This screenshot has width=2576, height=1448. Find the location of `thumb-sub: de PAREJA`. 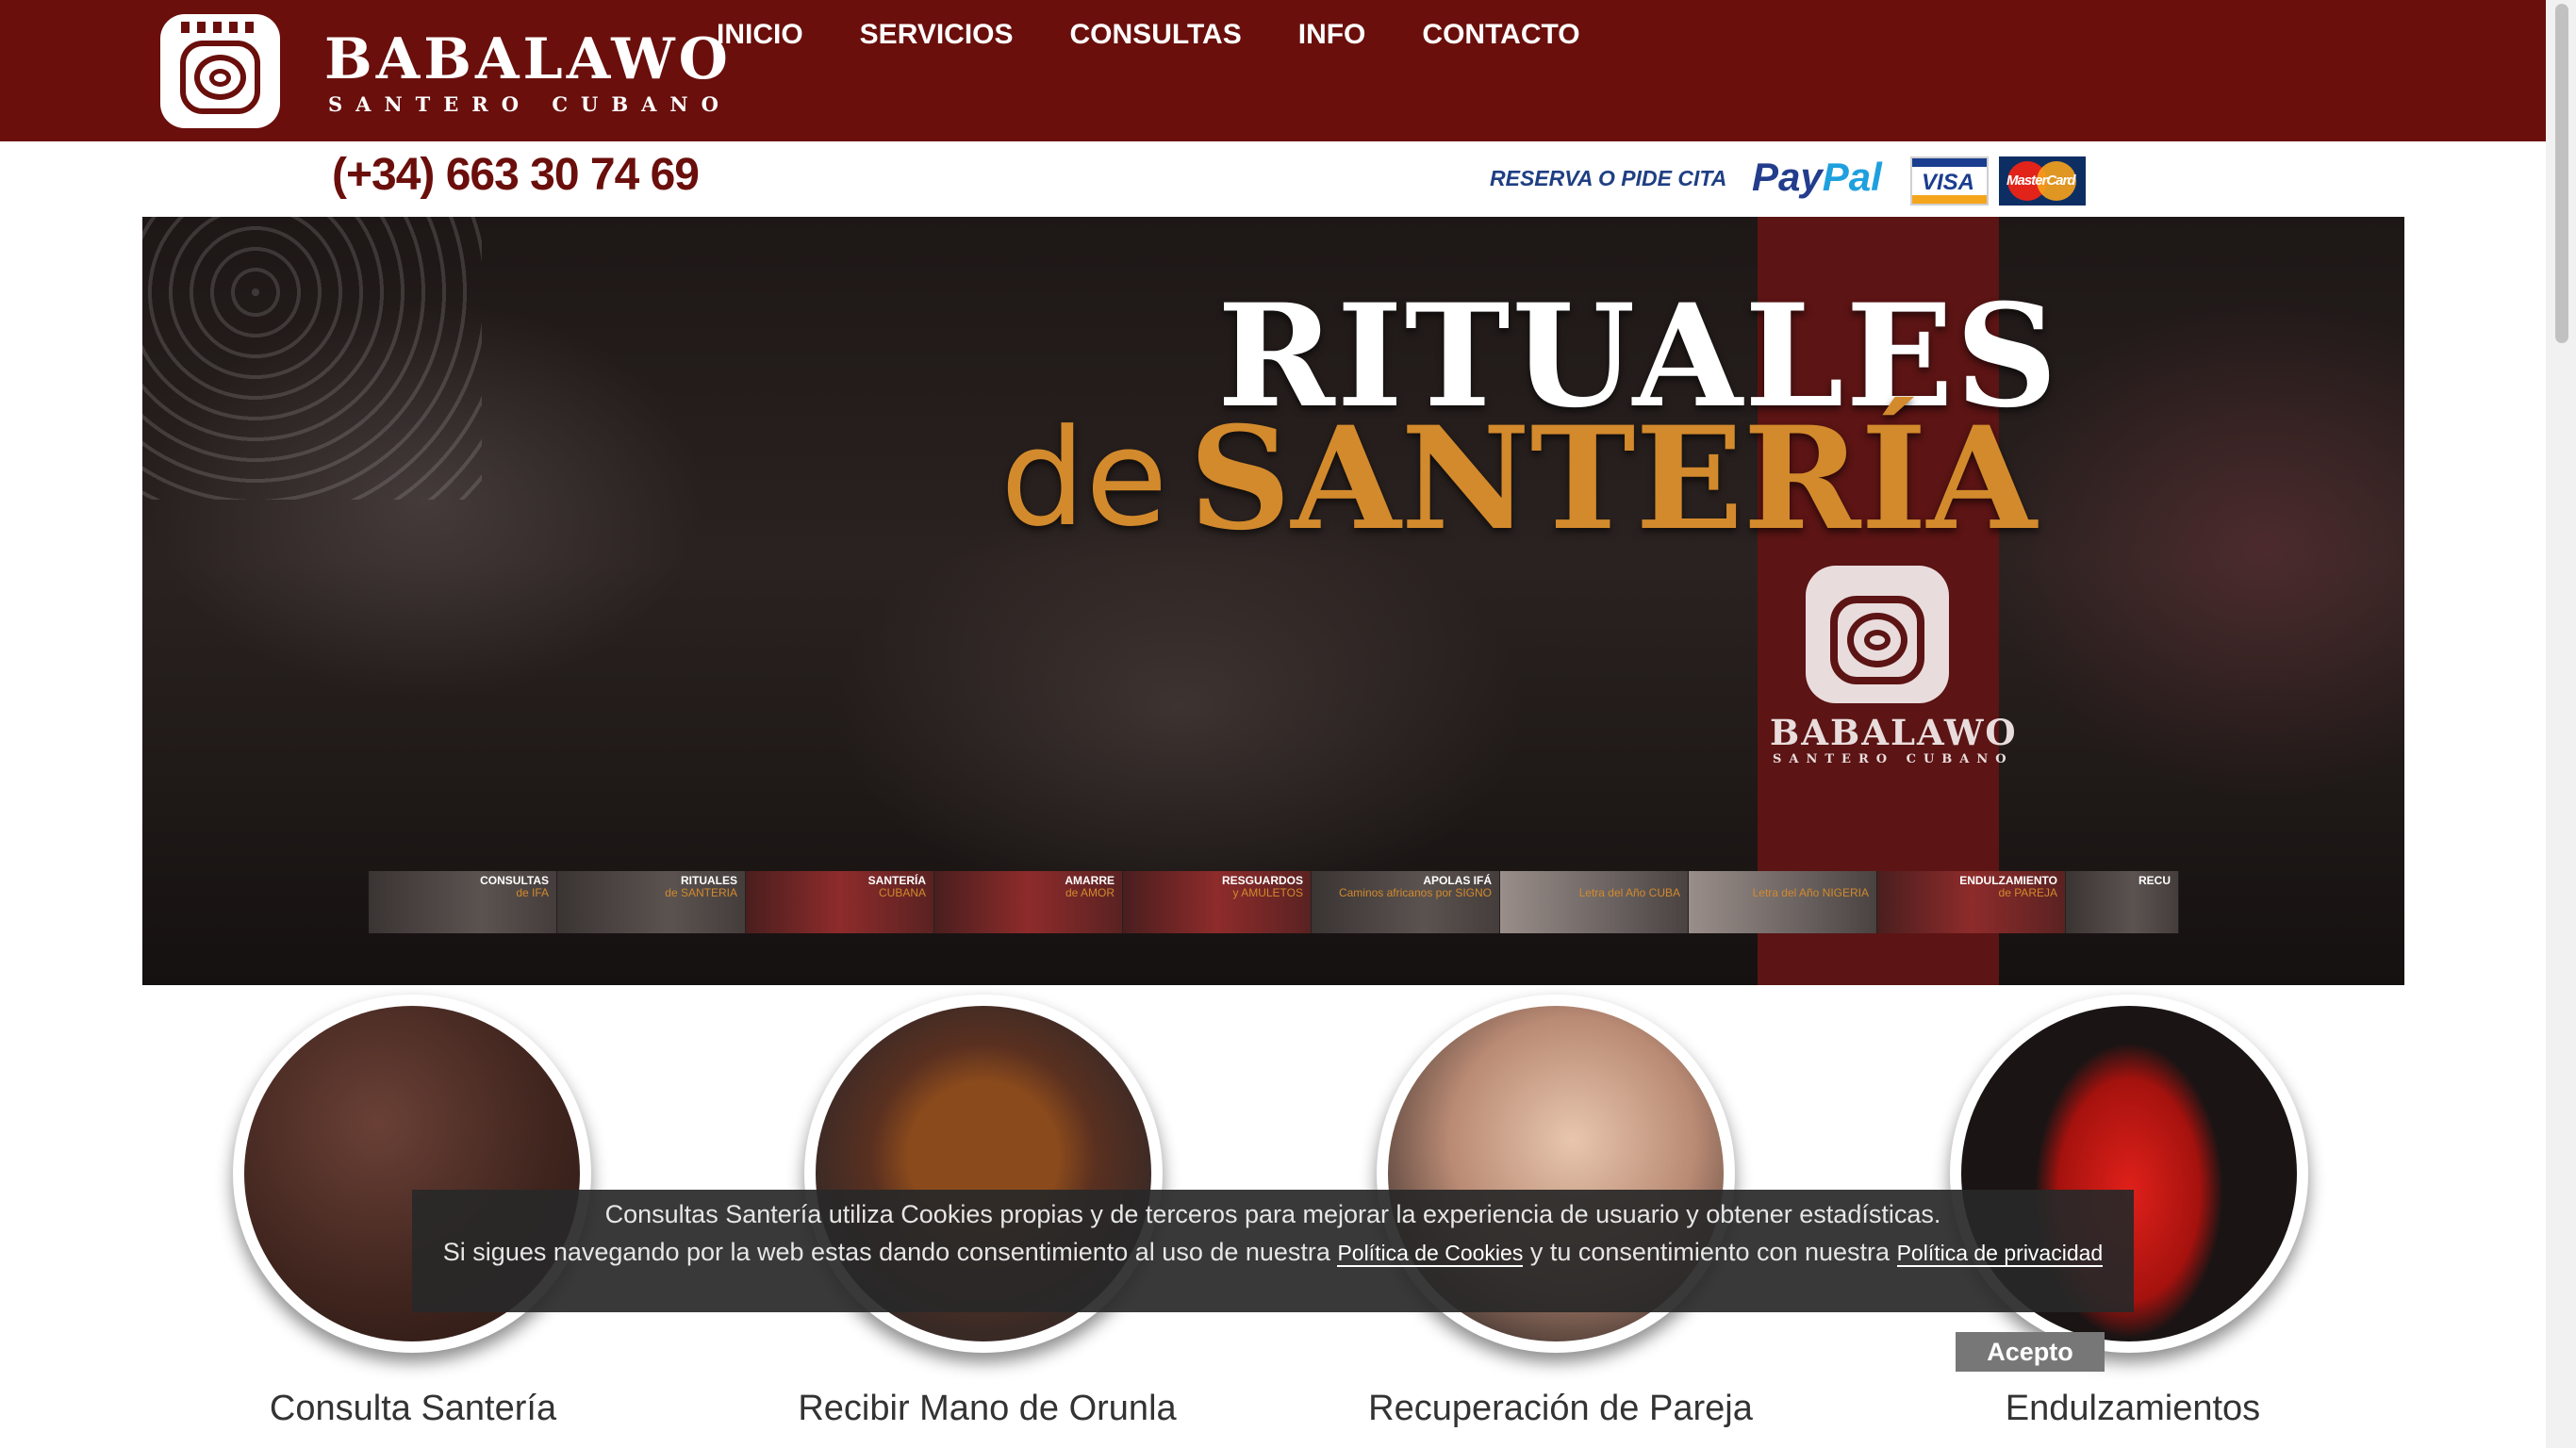

thumb-sub: de PAREJA is located at coordinates (2027, 892).